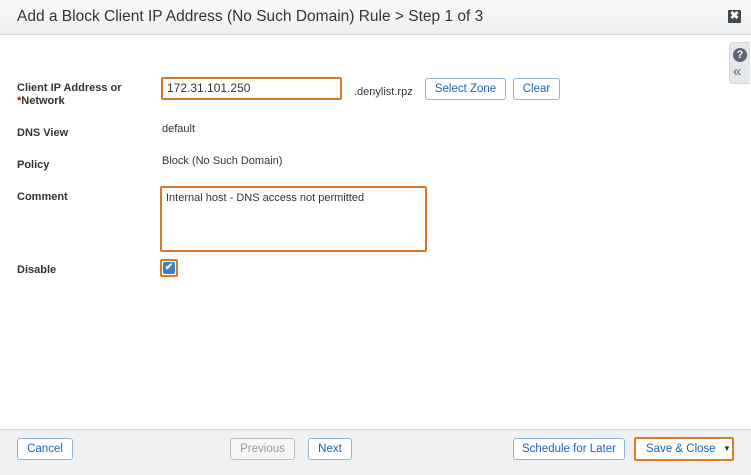 The image size is (751, 475). Describe the element at coordinates (69, 88) in the screenshot. I see `client-ip-label-line1: Client IP Address or` at that location.